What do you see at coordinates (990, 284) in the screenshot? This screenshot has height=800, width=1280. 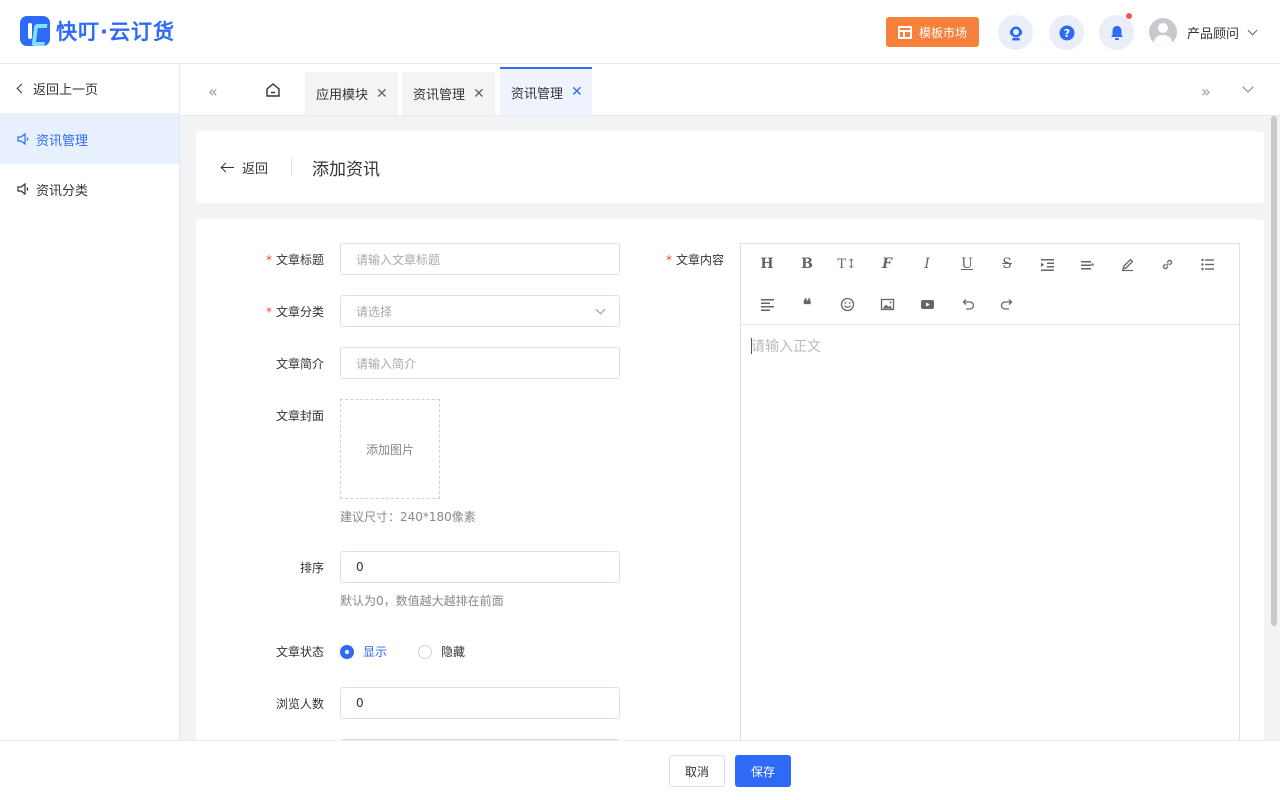 I see `editor-toolbar: H B T↕ F I U S ❝` at bounding box center [990, 284].